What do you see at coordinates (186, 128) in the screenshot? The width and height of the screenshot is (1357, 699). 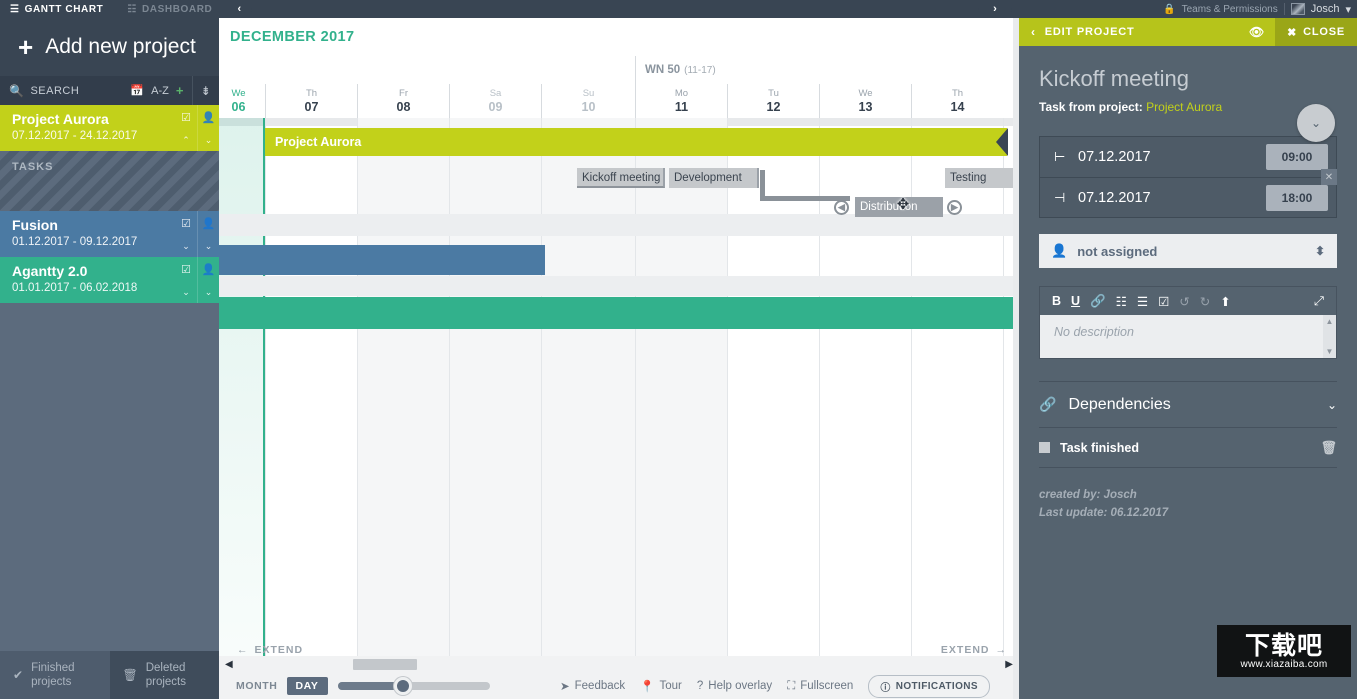 I see `project-check-column: ☑ ⌃` at bounding box center [186, 128].